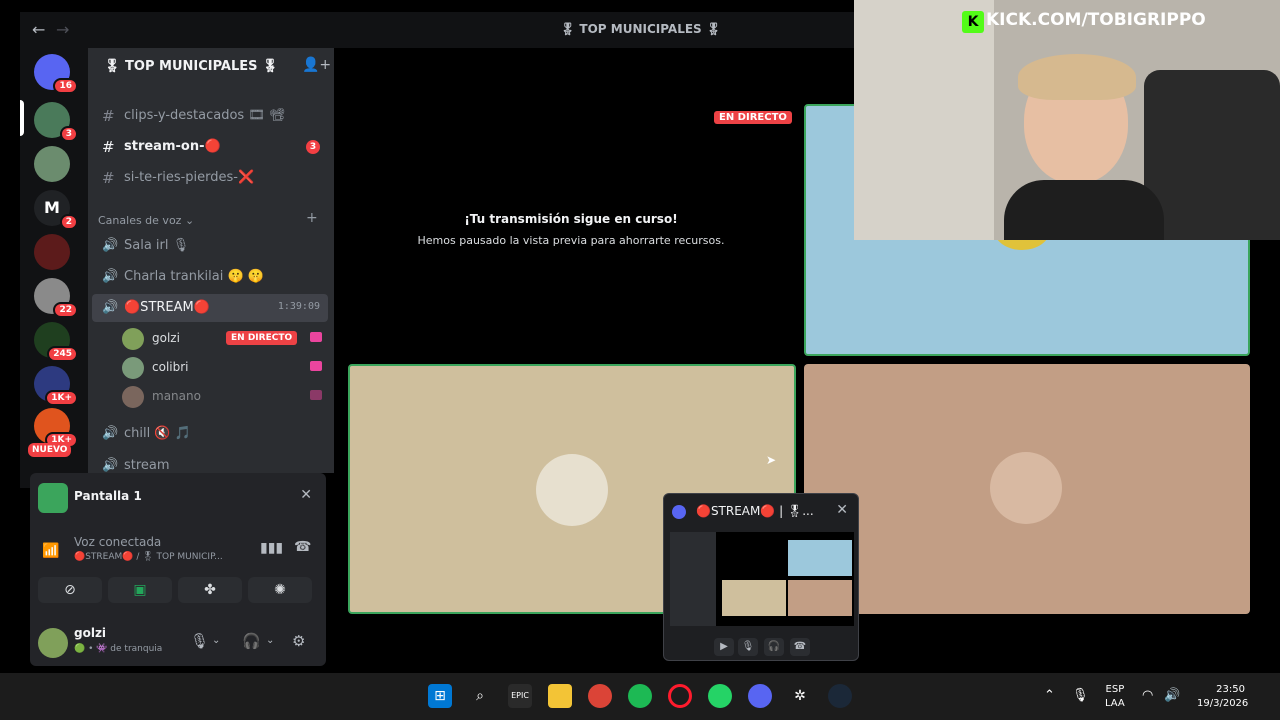  What do you see at coordinates (1067, 120) in the screenshot?
I see `webcam-overlay` at bounding box center [1067, 120].